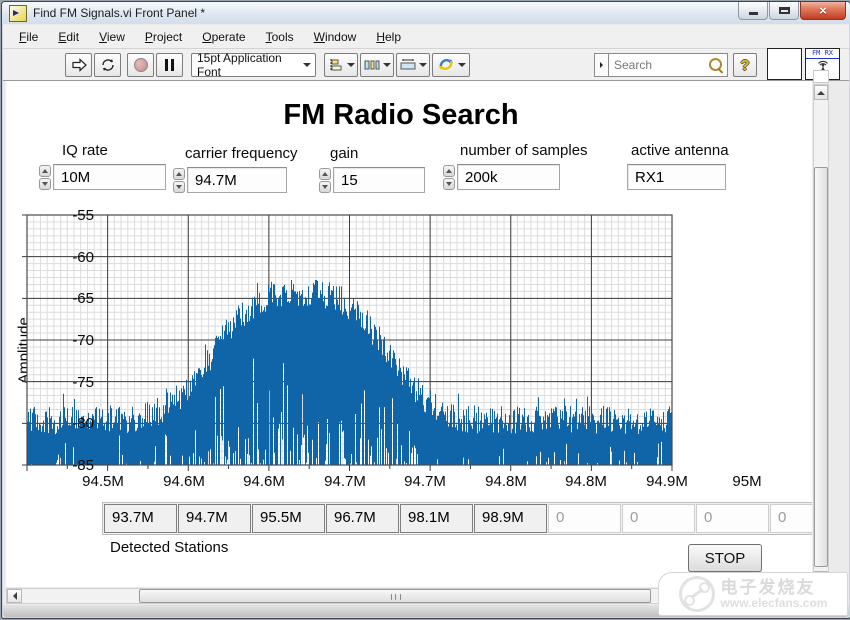  What do you see at coordinates (119, 13) in the screenshot?
I see `window-title: Find FM Signals.vi Front Panel *` at bounding box center [119, 13].